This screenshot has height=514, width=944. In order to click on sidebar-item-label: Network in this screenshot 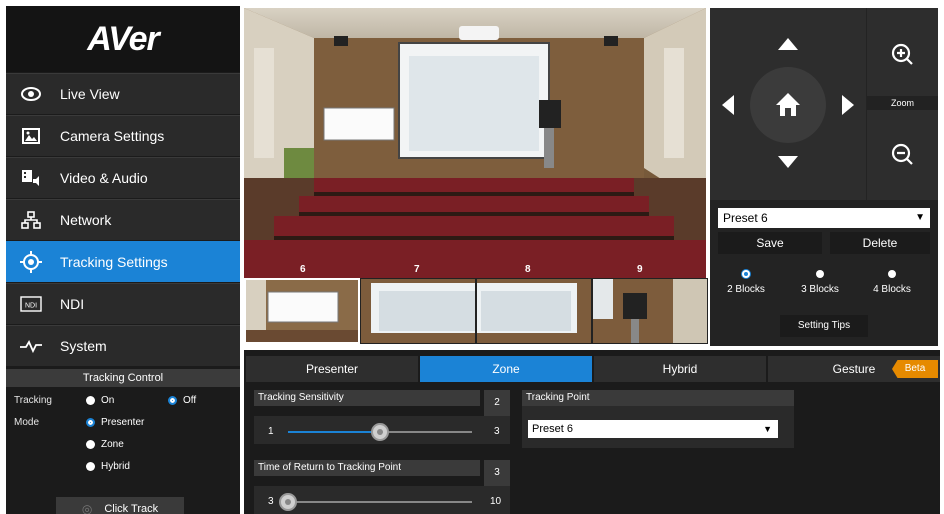, I will do `click(86, 220)`.